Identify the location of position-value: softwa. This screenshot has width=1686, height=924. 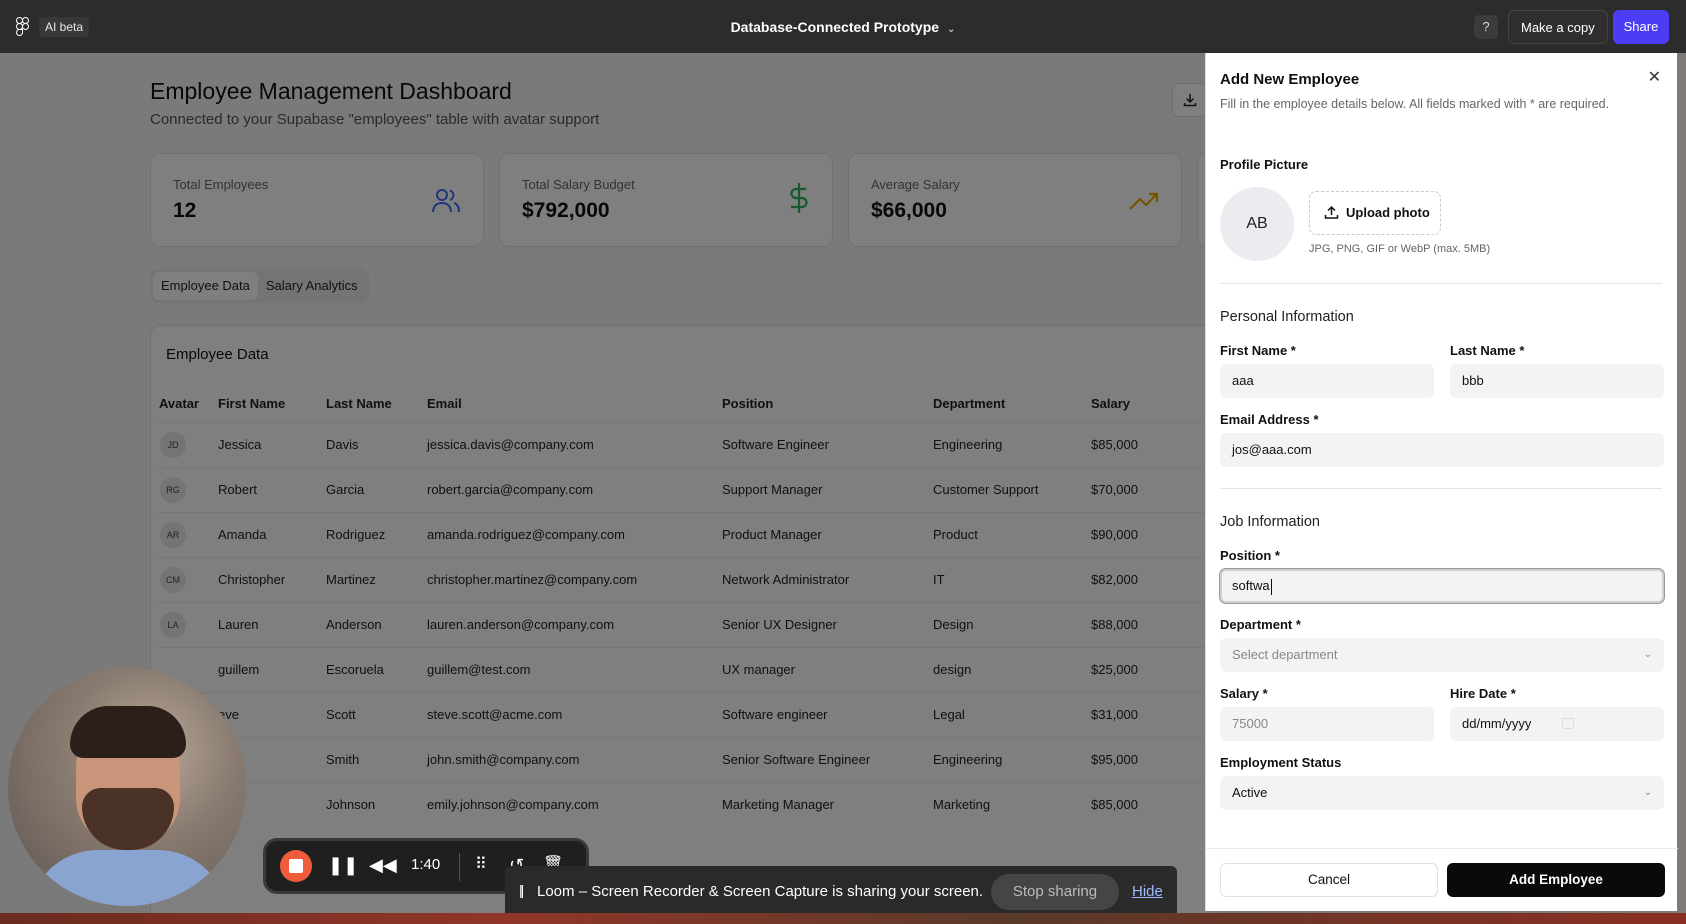
(1251, 585).